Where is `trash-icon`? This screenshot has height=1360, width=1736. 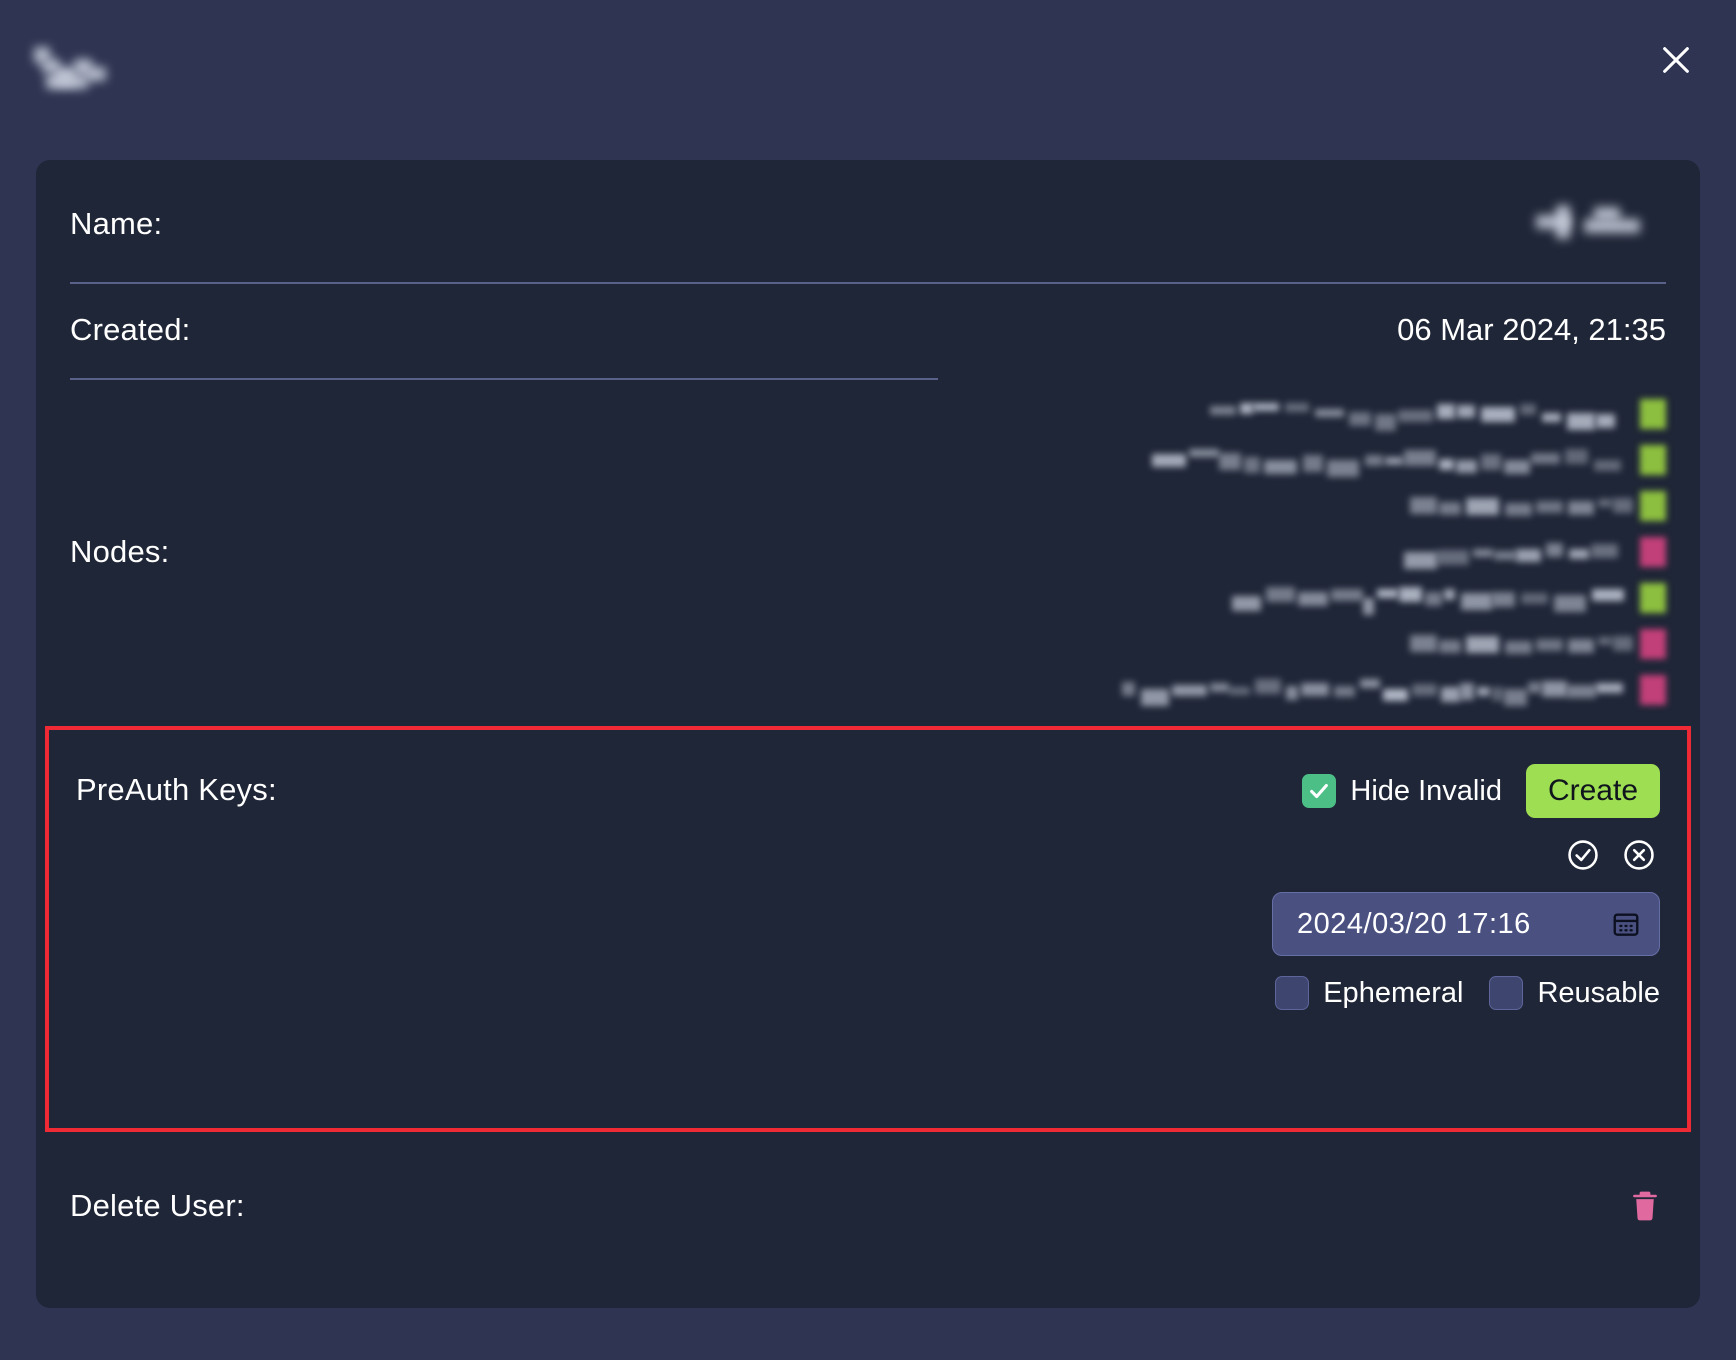 trash-icon is located at coordinates (1645, 1206).